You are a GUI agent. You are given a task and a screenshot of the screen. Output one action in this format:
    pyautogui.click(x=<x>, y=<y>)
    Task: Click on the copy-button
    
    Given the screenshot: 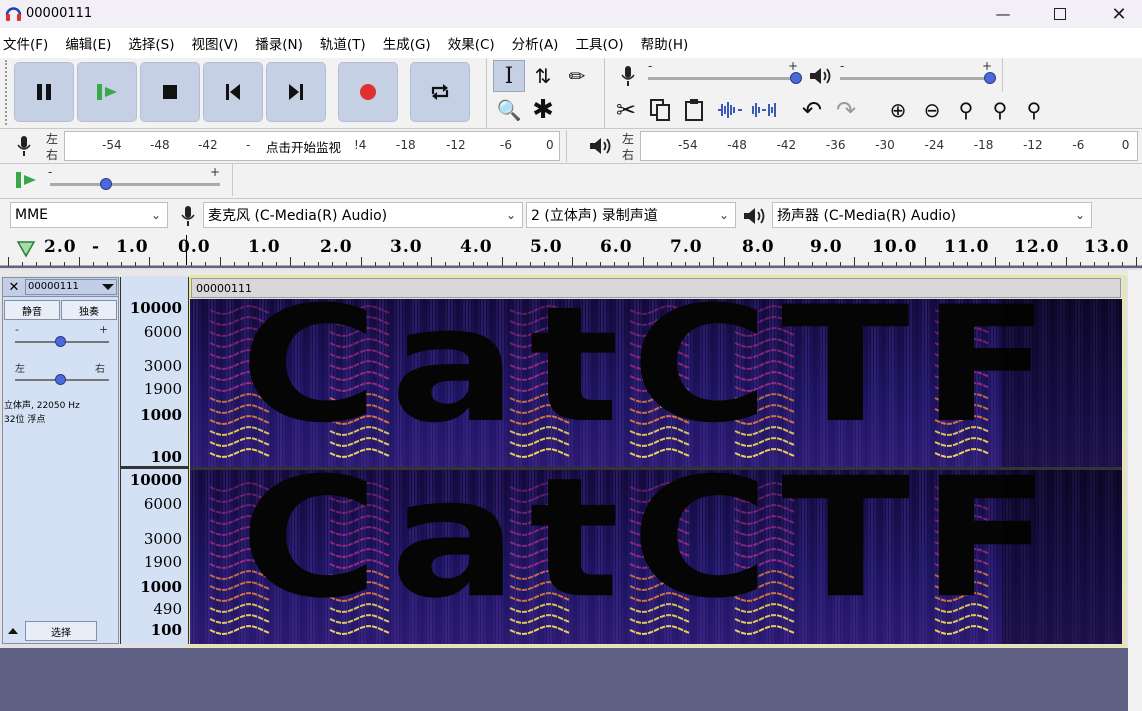 What is the action you would take?
    pyautogui.click(x=660, y=110)
    